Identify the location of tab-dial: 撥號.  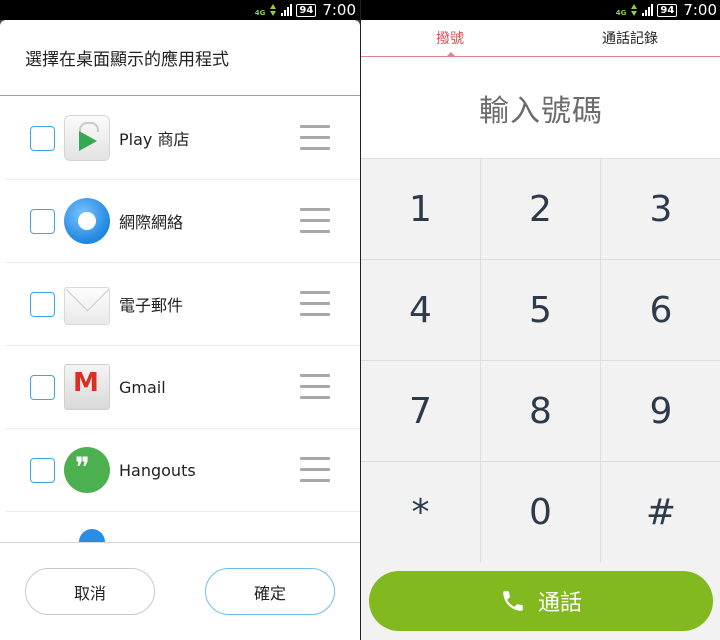
(450, 38).